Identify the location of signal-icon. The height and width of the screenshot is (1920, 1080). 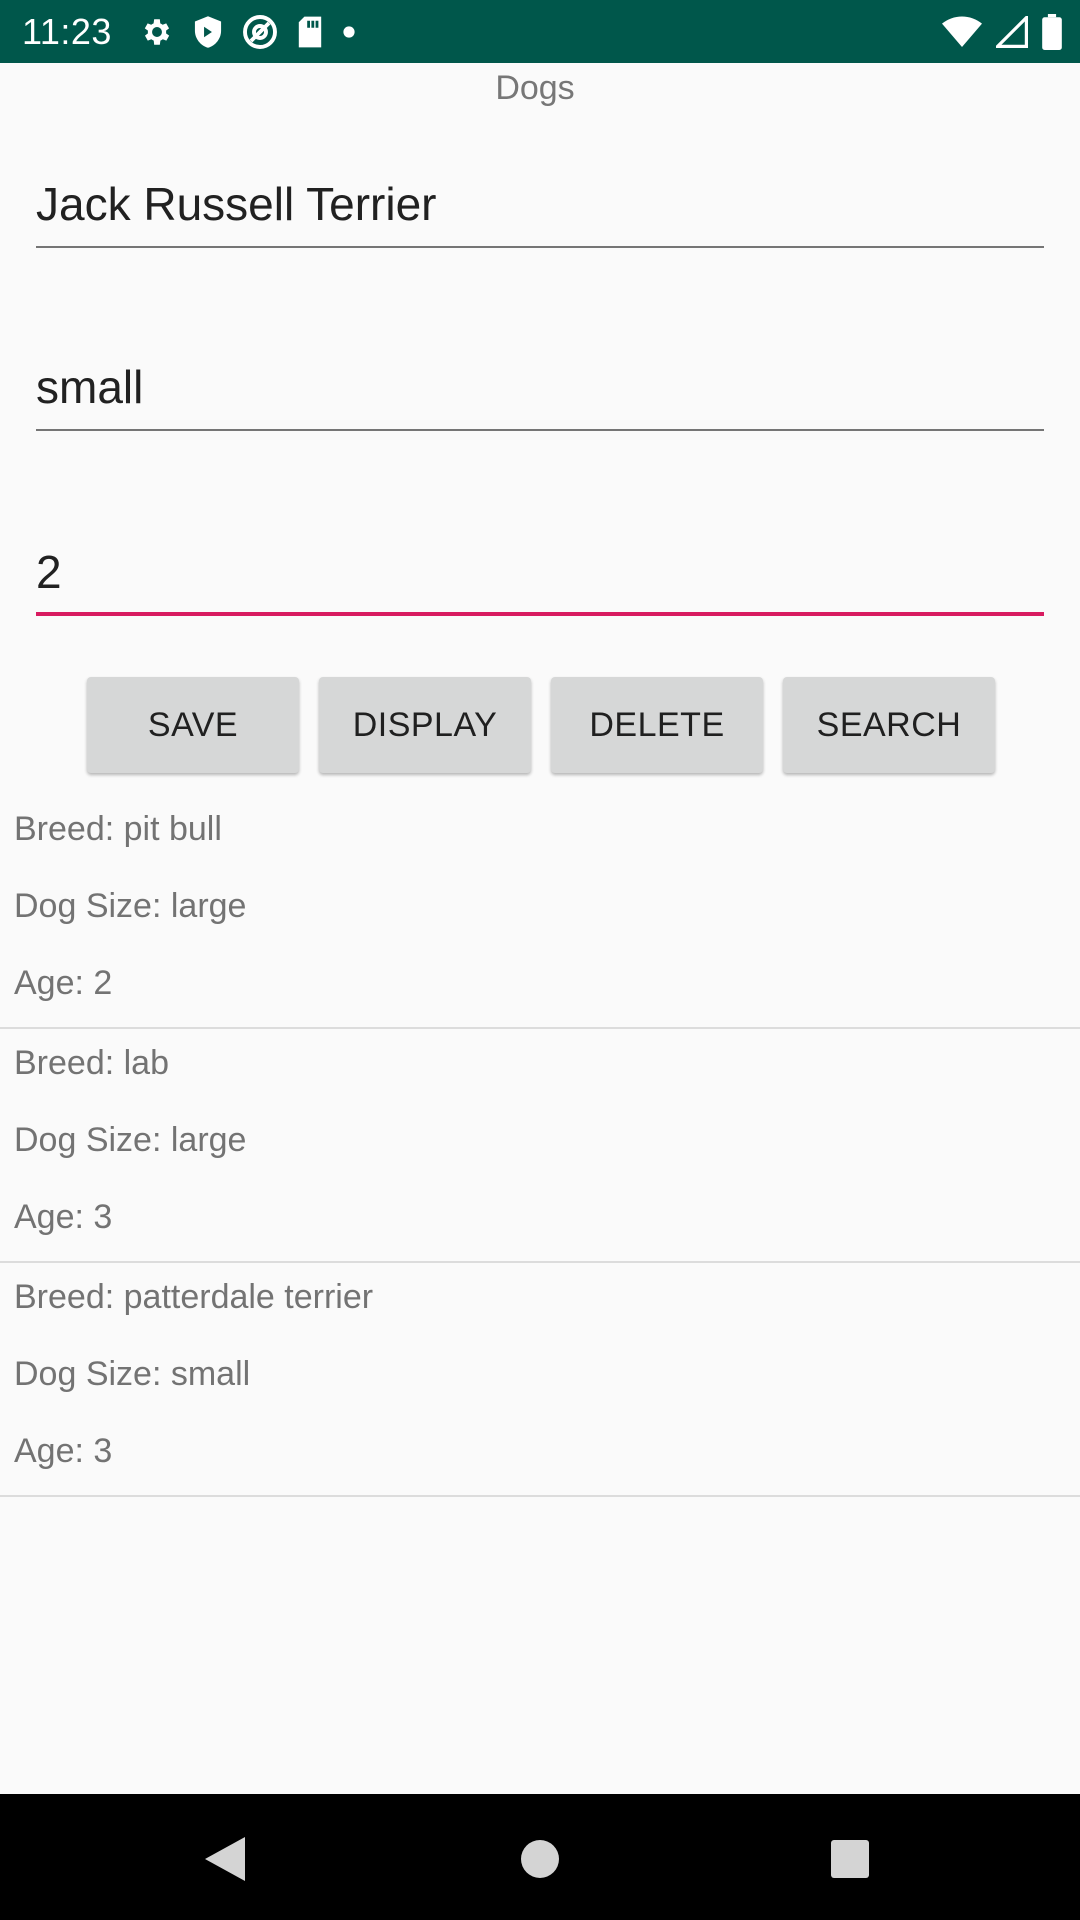
(1012, 32).